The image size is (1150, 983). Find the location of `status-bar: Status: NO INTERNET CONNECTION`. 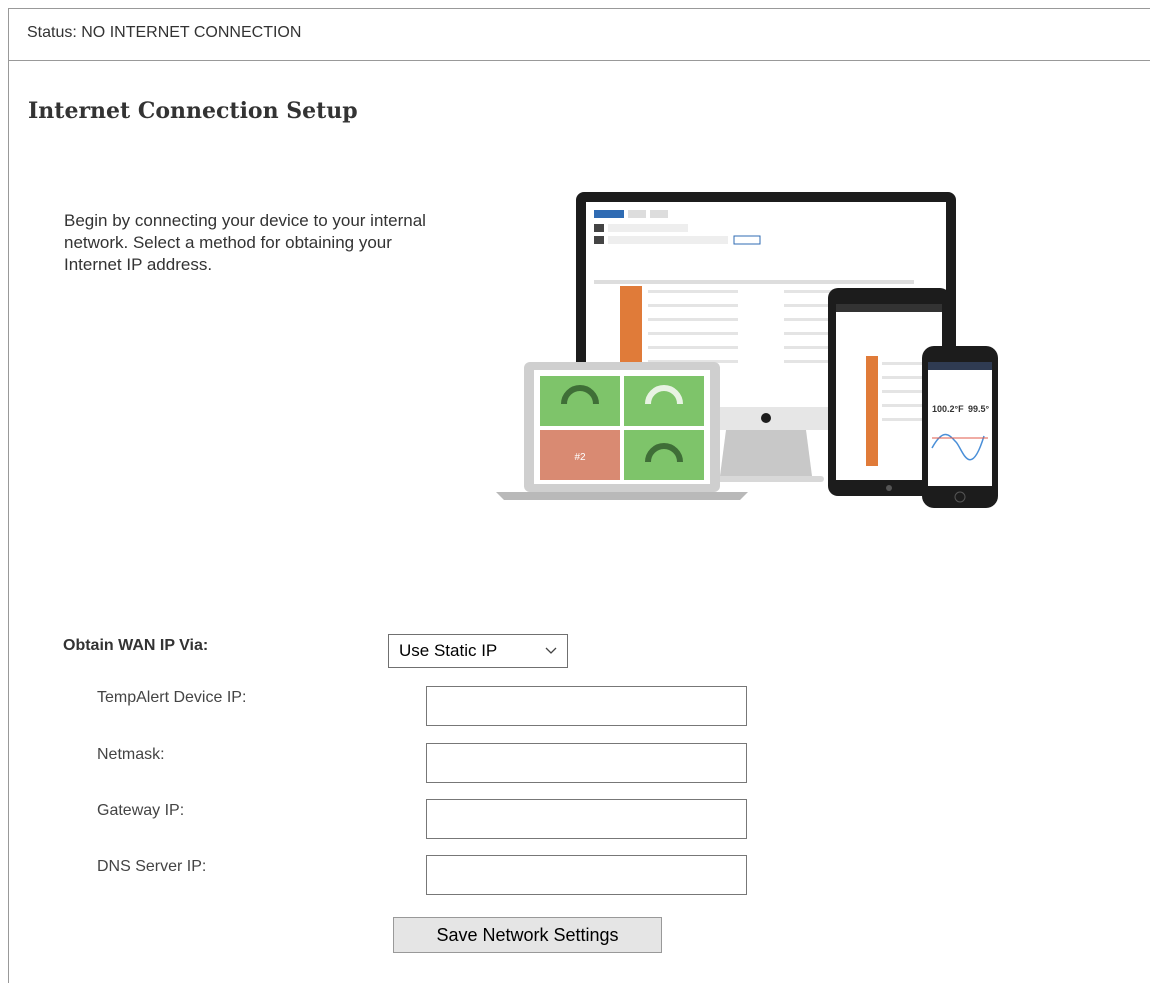

status-bar: Status: NO INTERNET CONNECTION is located at coordinates (579, 35).